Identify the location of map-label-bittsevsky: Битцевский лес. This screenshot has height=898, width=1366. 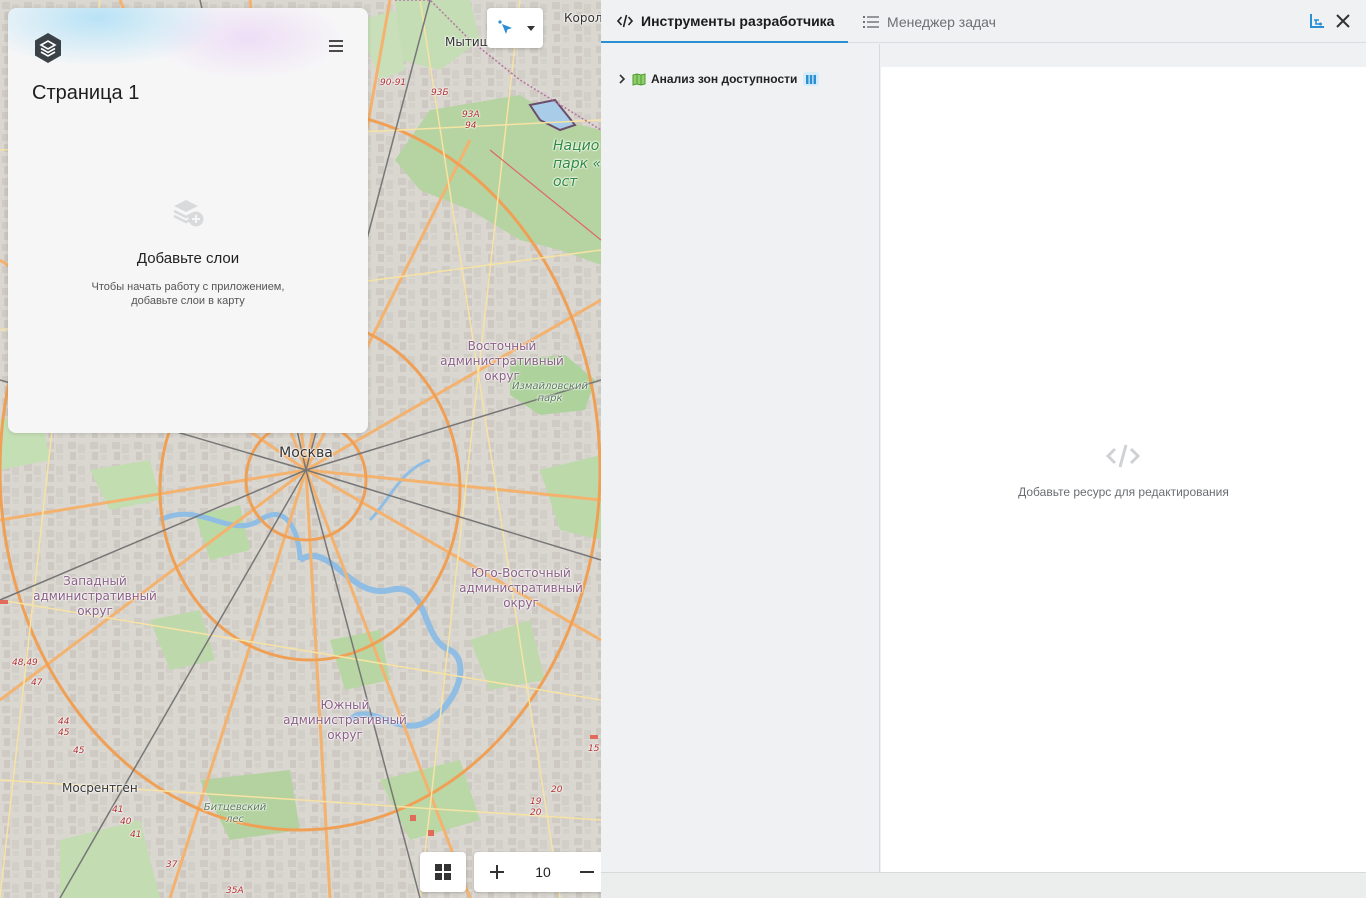
(235, 813).